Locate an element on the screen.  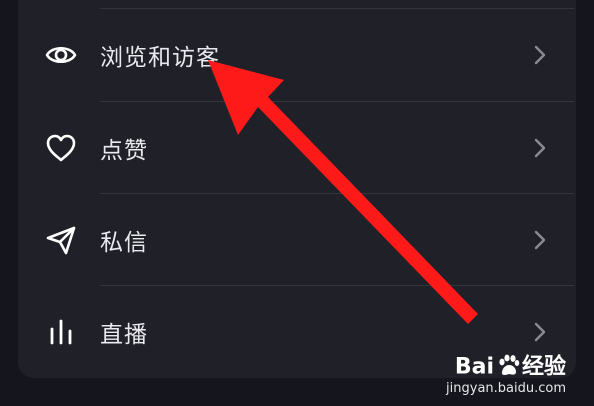
menu-item-label: 浏览和访客 is located at coordinates (160, 58).